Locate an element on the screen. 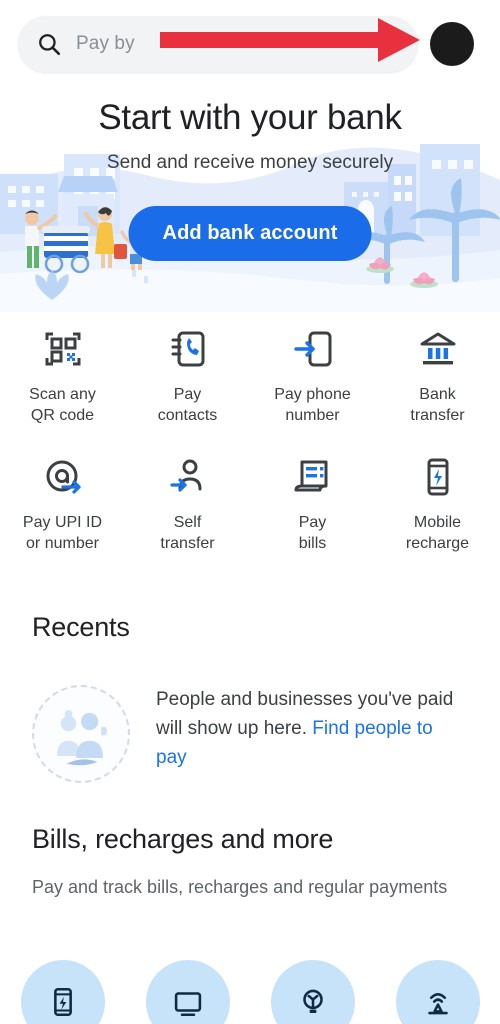  action-pay-upi-id: Pay UPI ID or number is located at coordinates (62, 504).